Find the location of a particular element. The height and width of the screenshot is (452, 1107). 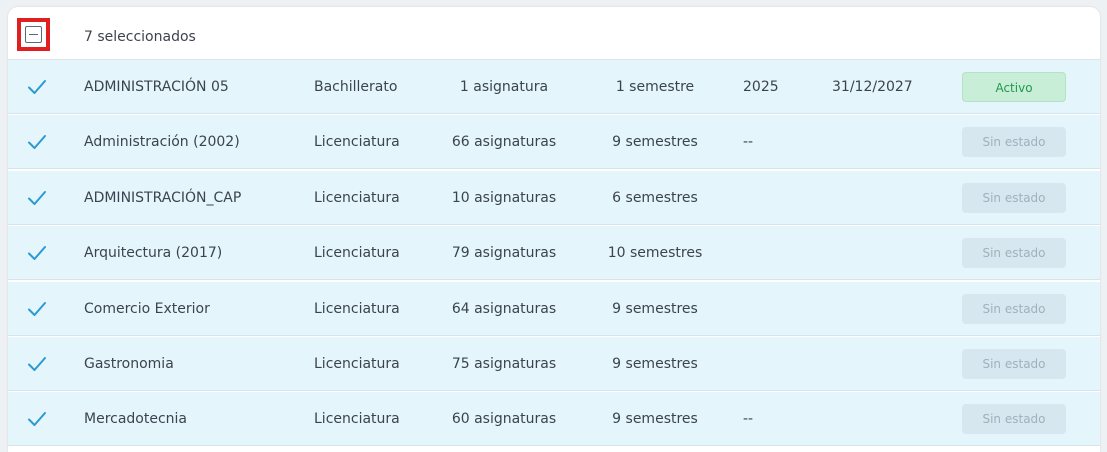

semesters-count: 1 semestre is located at coordinates (655, 87).